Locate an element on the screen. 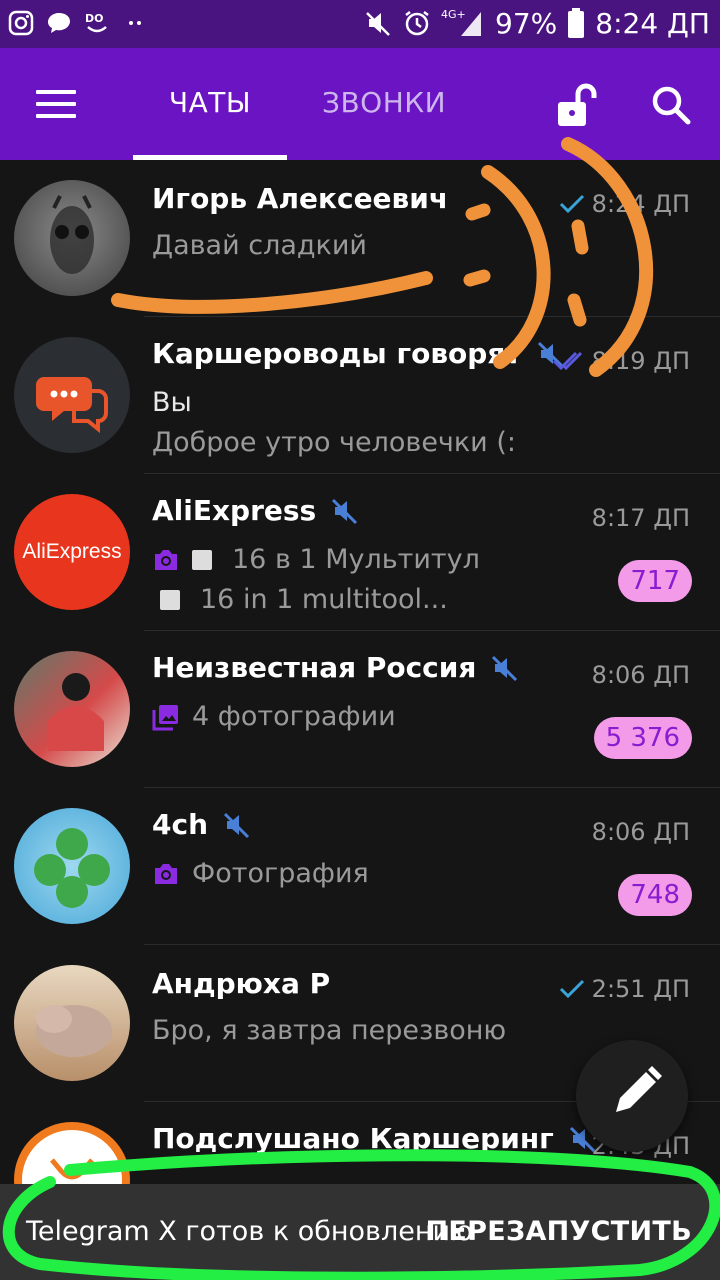 The height and width of the screenshot is (1280, 720). network-type-label: 4G+ is located at coordinates (453, 14).